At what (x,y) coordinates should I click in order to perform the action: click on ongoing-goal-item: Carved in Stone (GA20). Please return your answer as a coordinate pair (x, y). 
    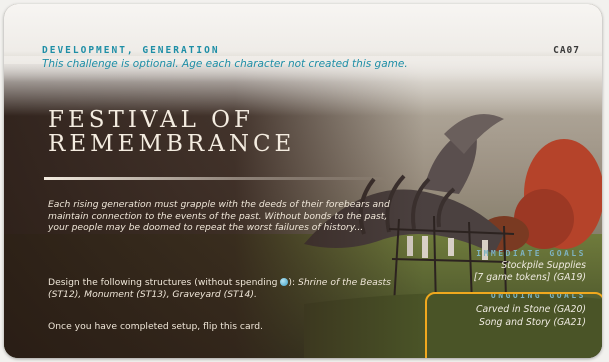
    Looking at the image, I should click on (531, 309).